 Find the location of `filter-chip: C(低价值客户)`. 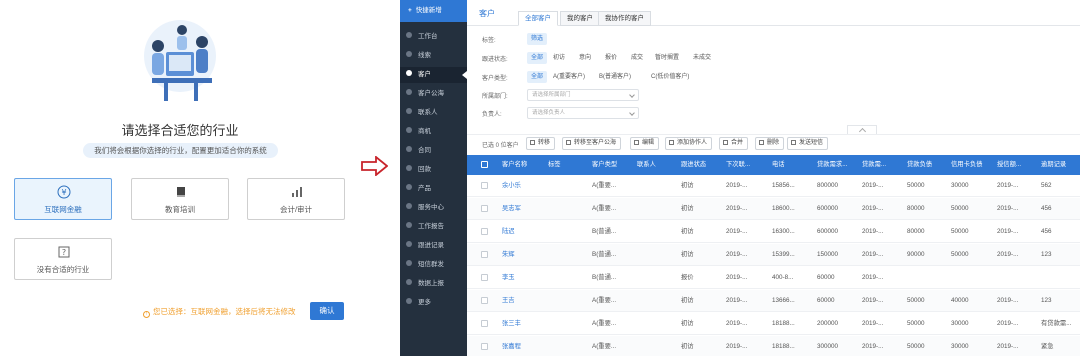

filter-chip: C(低价值客户) is located at coordinates (670, 77).